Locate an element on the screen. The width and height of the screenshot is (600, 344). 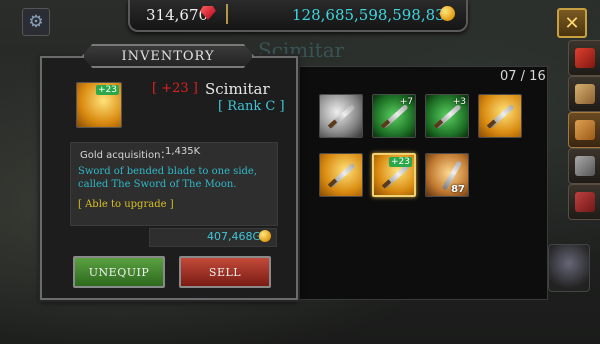
item-badge: +7 is located at coordinates (406, 102).